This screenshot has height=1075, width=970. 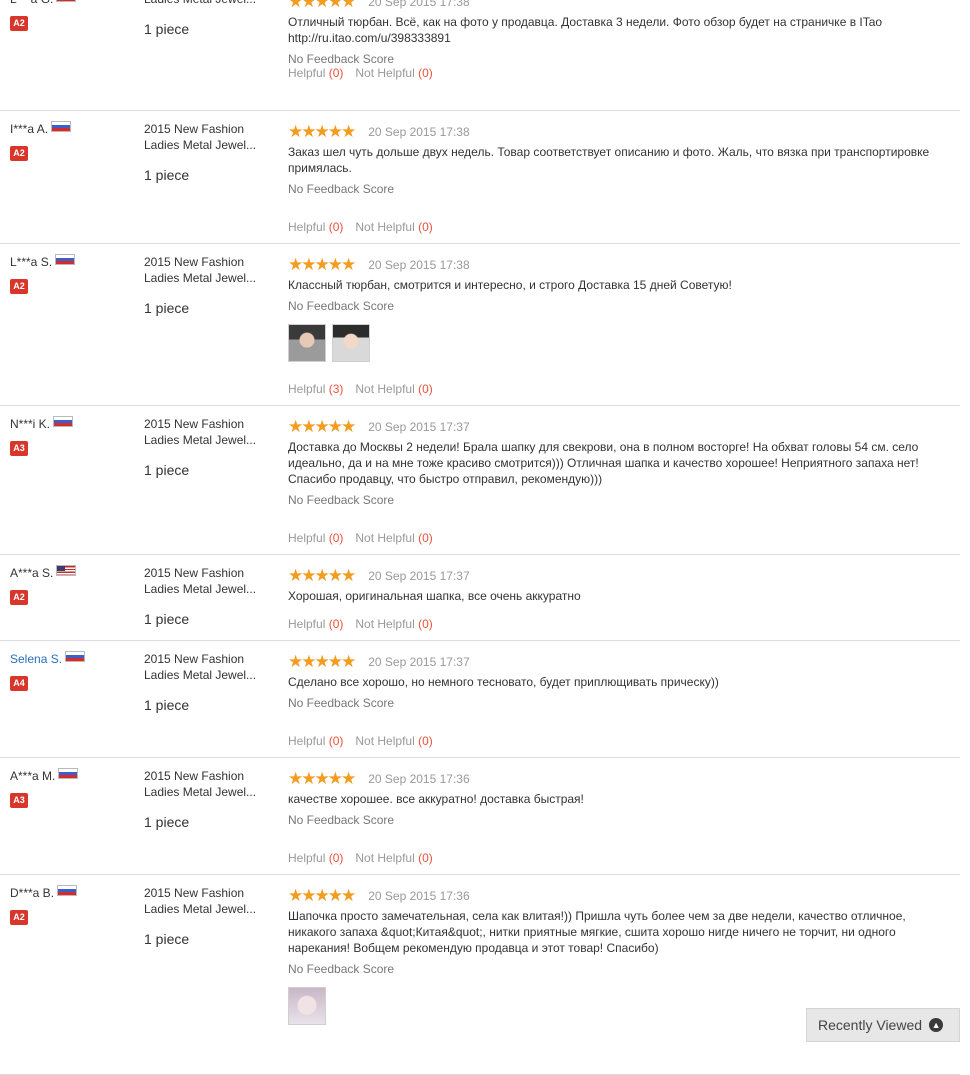 What do you see at coordinates (618, 895) in the screenshot?
I see `rating-line: ★★★★★ 20 Sep 2015 17:36` at bounding box center [618, 895].